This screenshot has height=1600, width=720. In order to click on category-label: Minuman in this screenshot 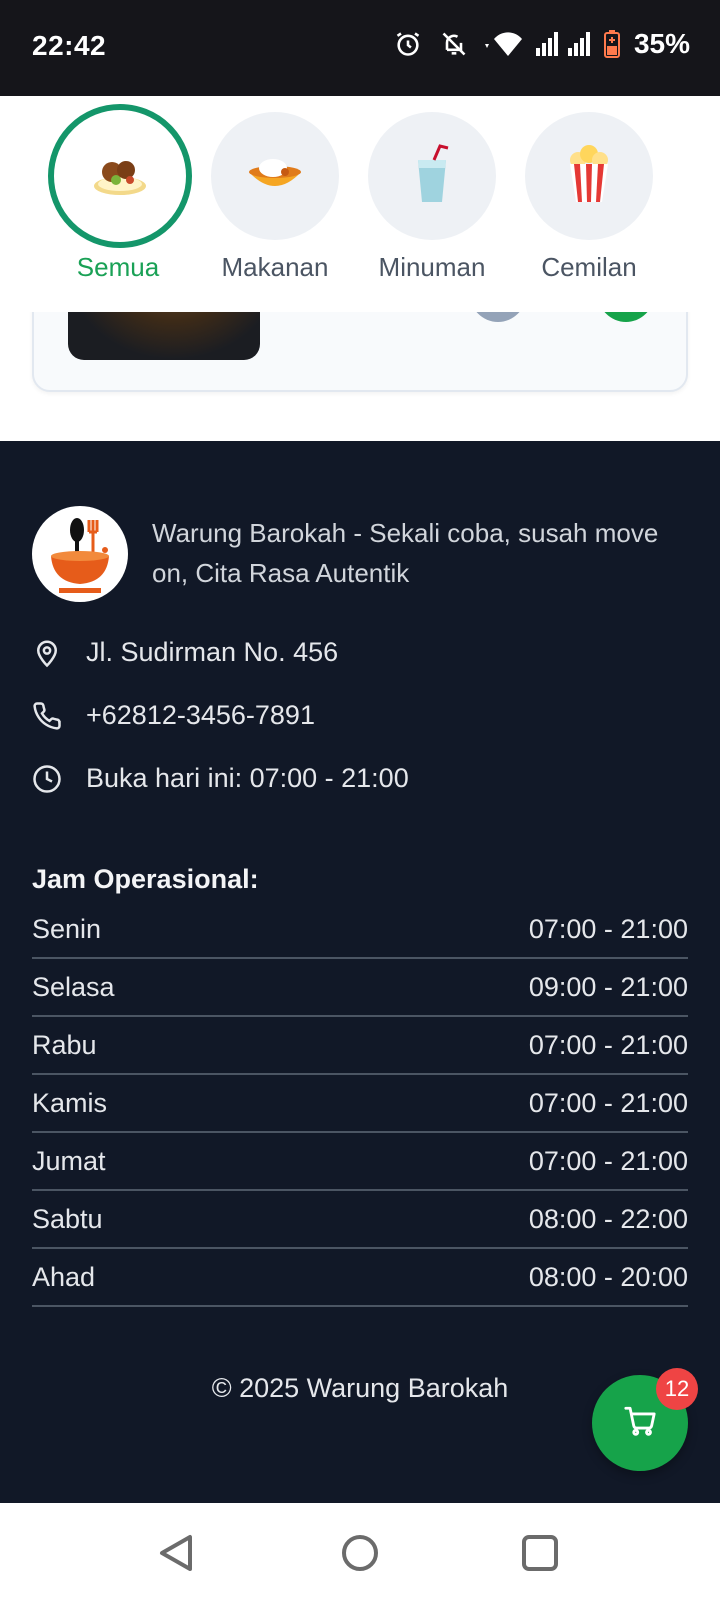, I will do `click(432, 267)`.